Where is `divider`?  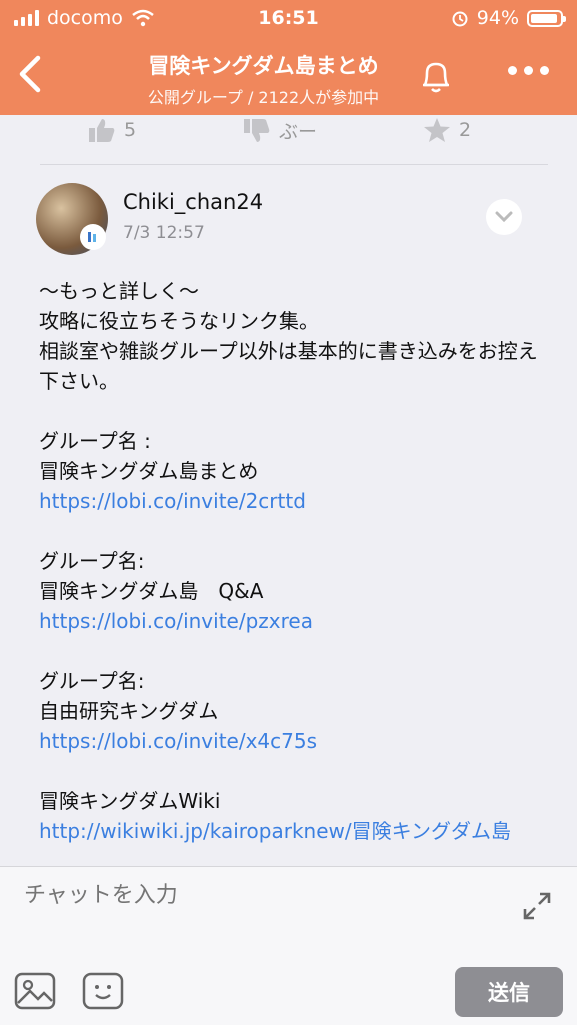
divider is located at coordinates (294, 164).